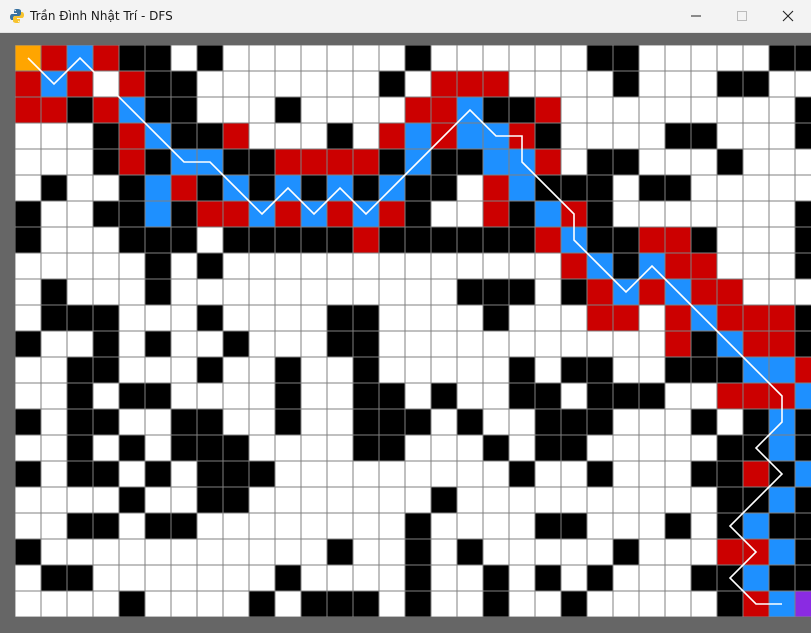 This screenshot has width=811, height=633. What do you see at coordinates (696, 16) in the screenshot?
I see `minimize-button` at bounding box center [696, 16].